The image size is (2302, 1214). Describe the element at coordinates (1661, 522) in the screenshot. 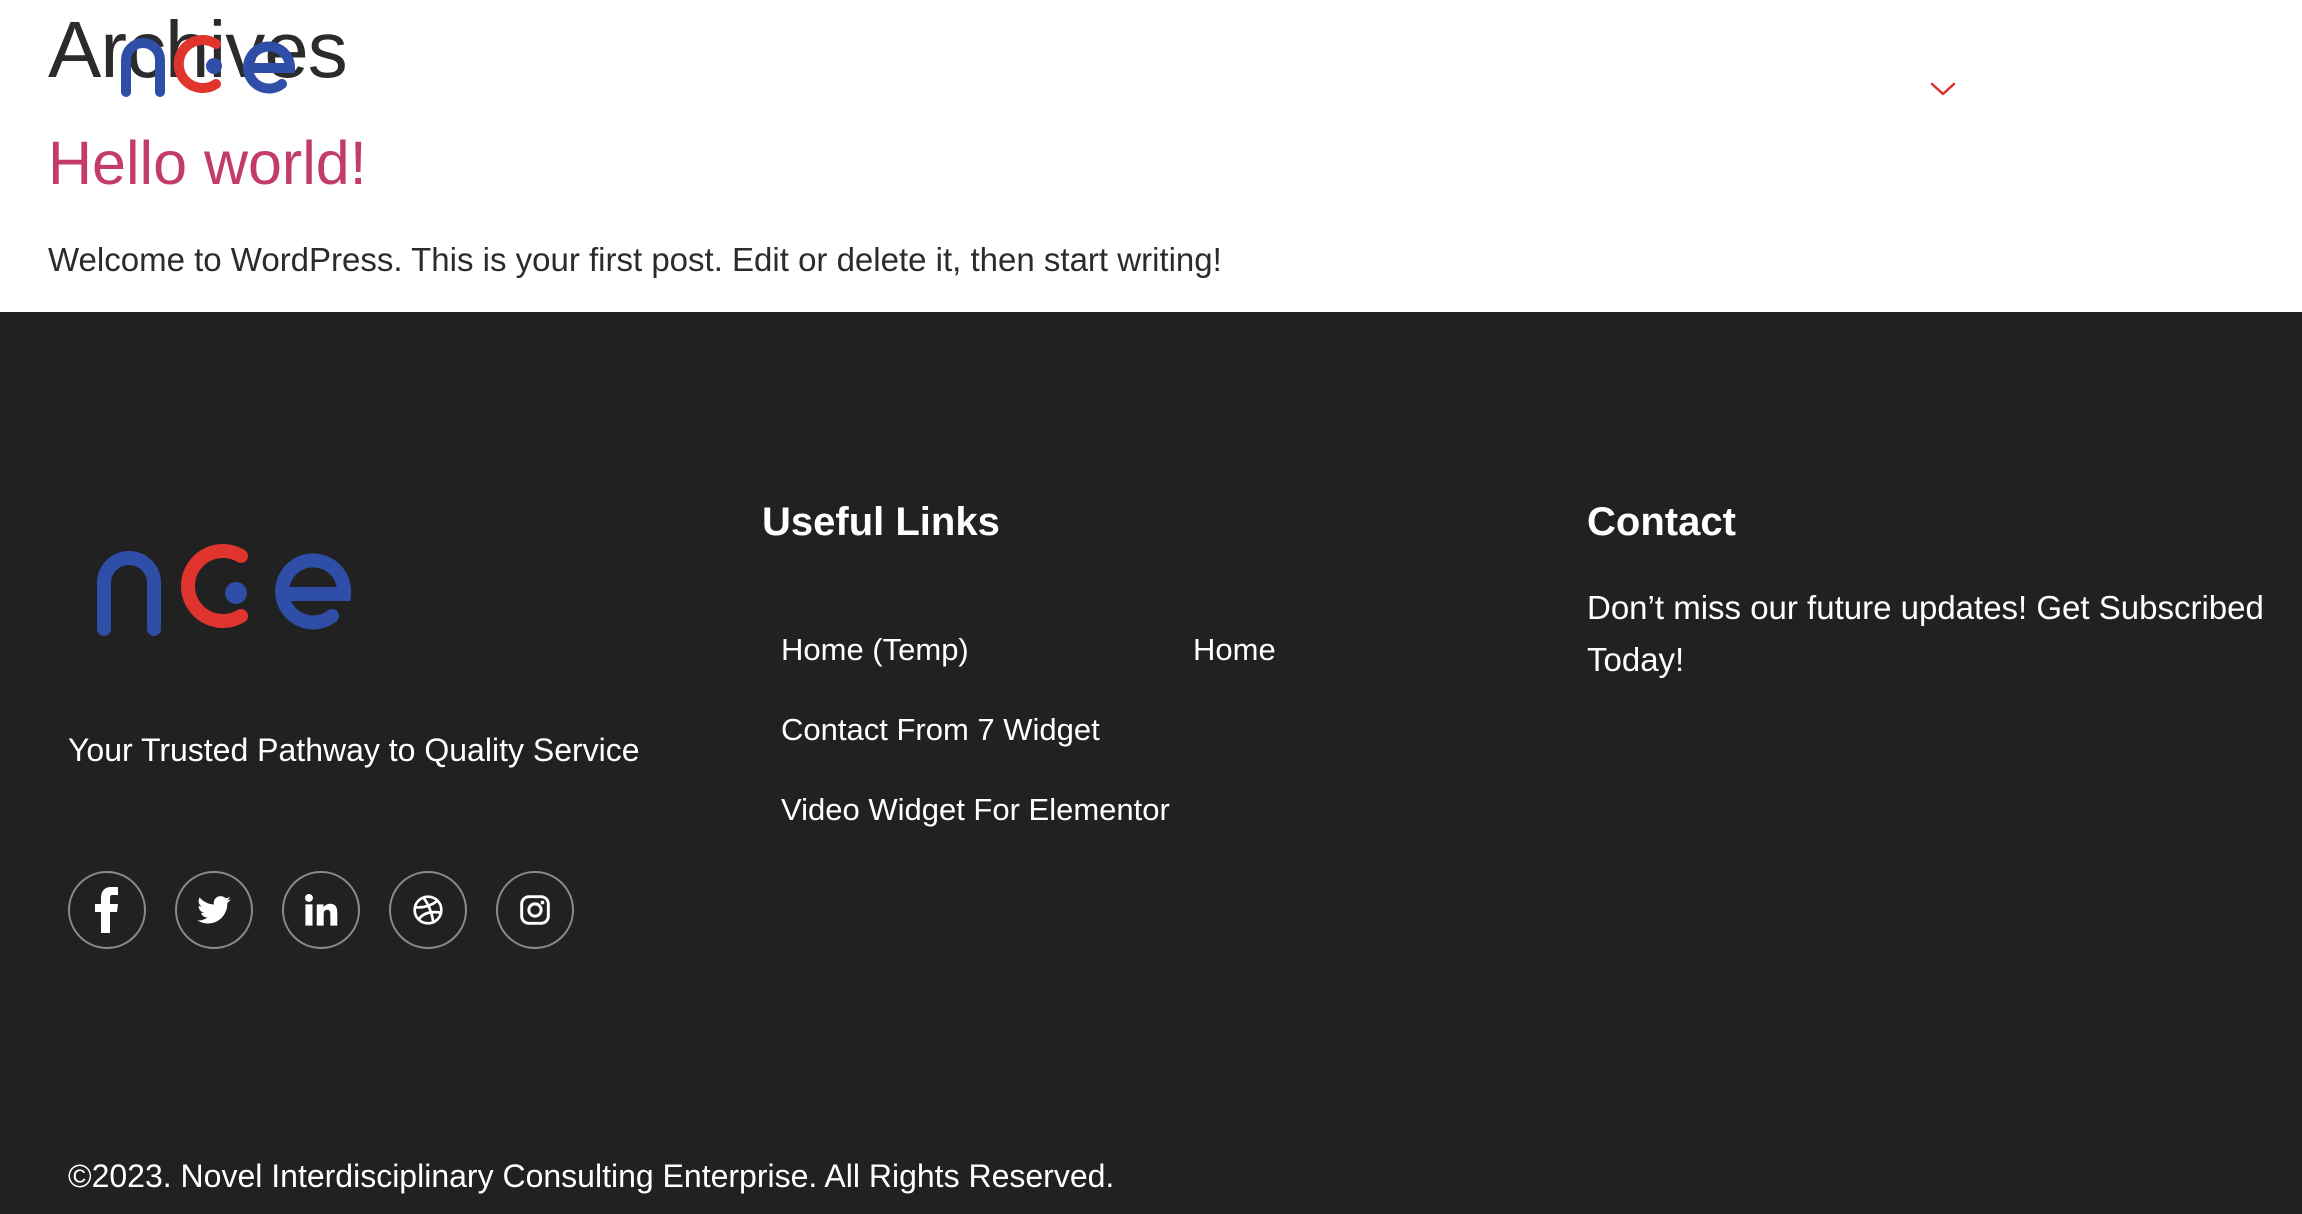

I see `contact-heading: Contact` at that location.